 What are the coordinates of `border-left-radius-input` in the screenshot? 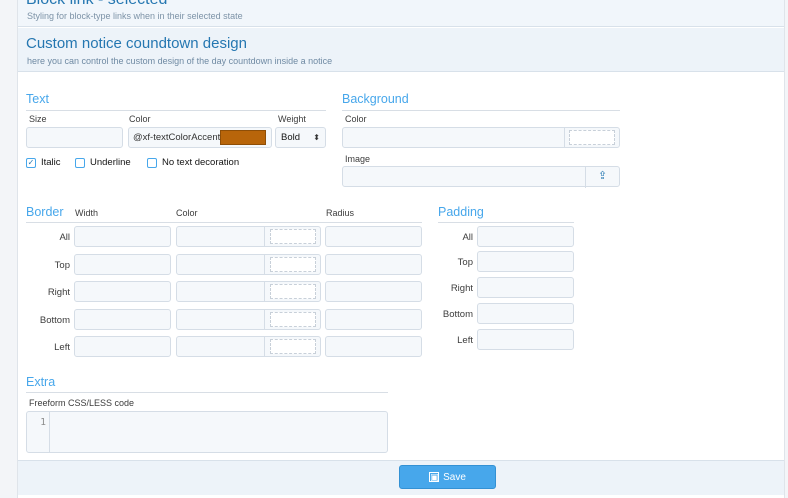 It's located at (373, 346).